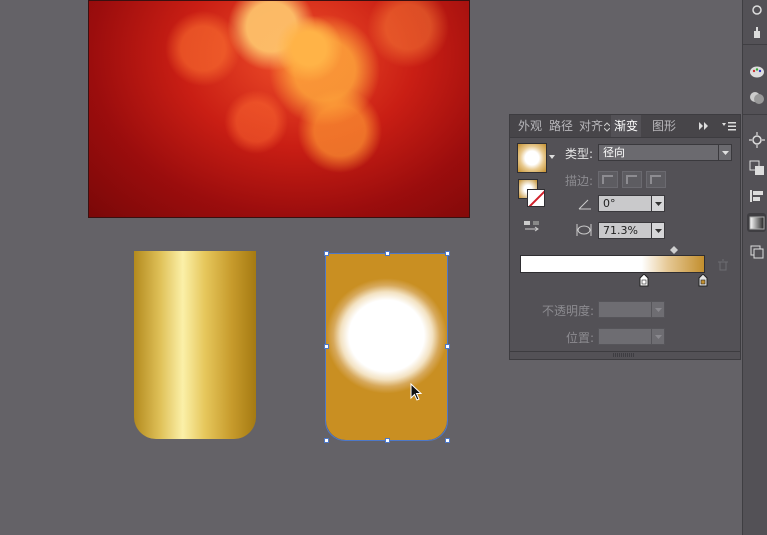  I want to click on stroke-along-button, so click(632, 179).